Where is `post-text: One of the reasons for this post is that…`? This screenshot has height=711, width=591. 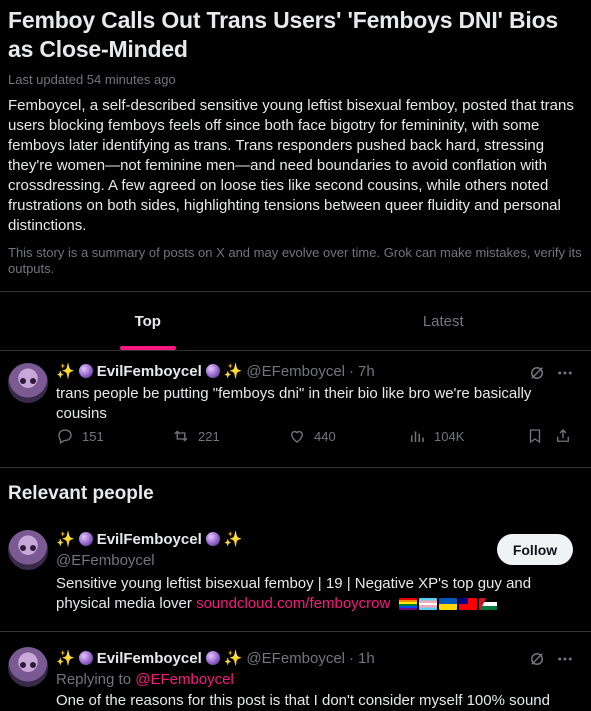
post-text: One of the reasons for this post is that… is located at coordinates (321, 701).